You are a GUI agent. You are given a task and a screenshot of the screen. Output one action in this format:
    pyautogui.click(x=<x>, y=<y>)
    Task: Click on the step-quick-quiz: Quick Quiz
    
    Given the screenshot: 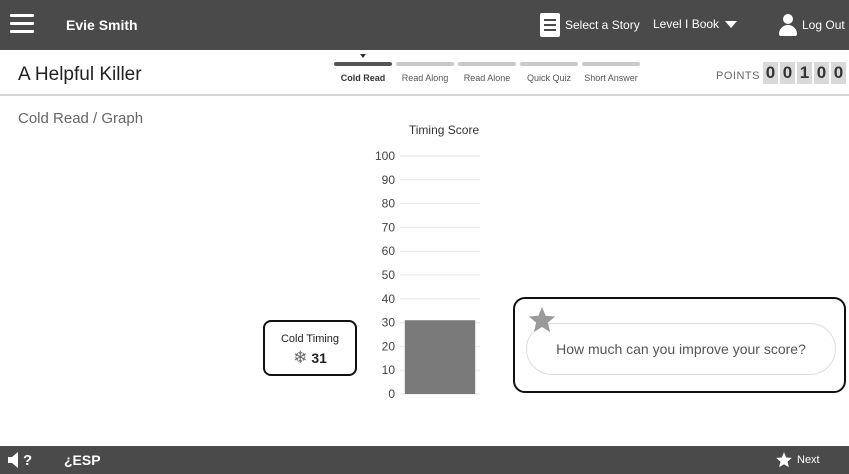 What is the action you would take?
    pyautogui.click(x=549, y=73)
    